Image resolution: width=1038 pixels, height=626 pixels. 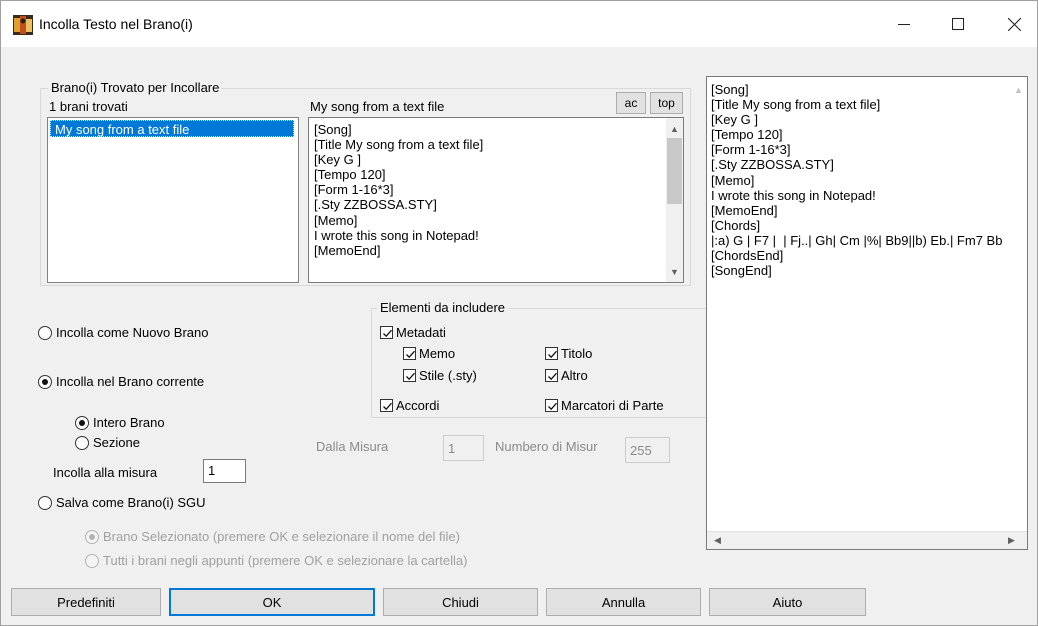 What do you see at coordinates (796, 105) in the screenshot?
I see `text-line: [Title My song from a text file]` at bounding box center [796, 105].